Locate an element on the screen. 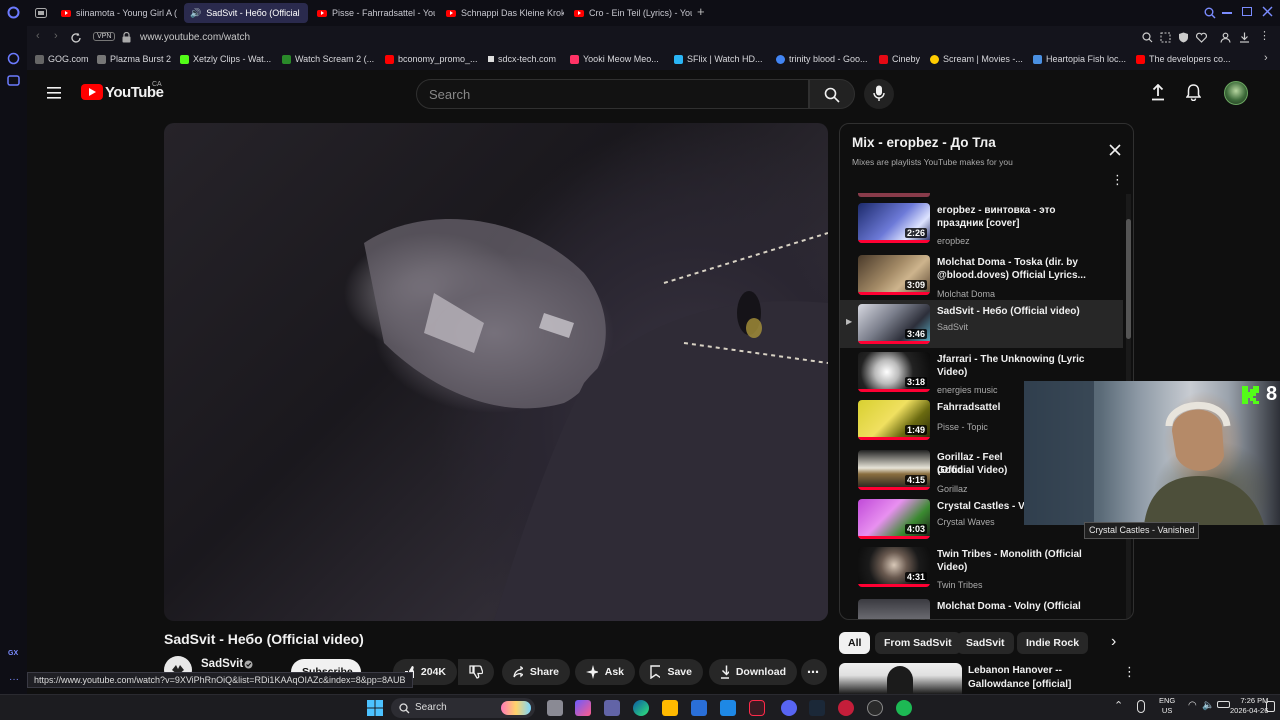  search-input: Search is located at coordinates (612, 94).